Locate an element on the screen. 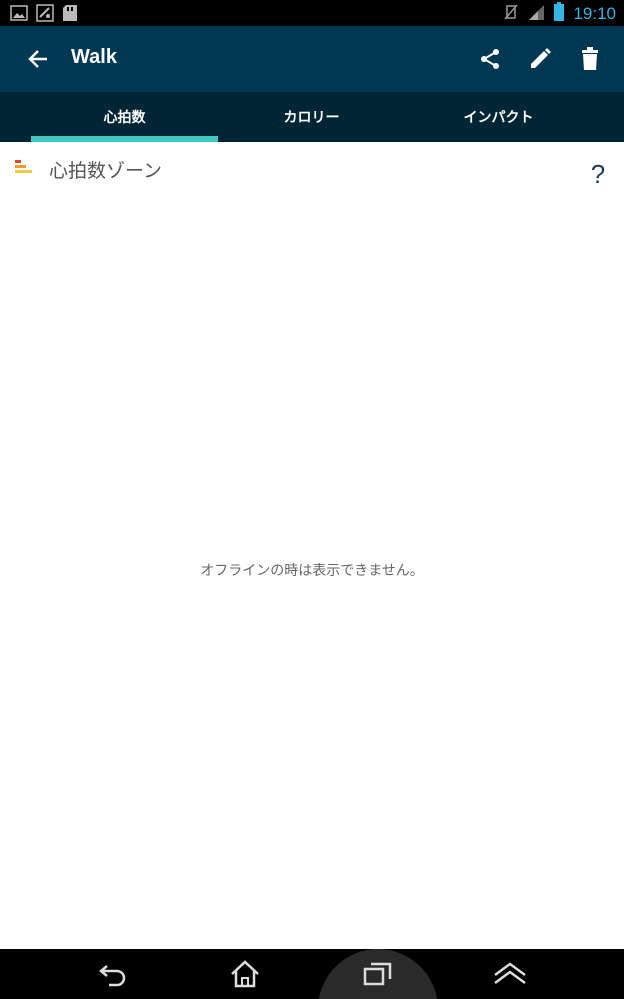 This screenshot has width=624, height=999. arrow-back-icon is located at coordinates (37, 59).